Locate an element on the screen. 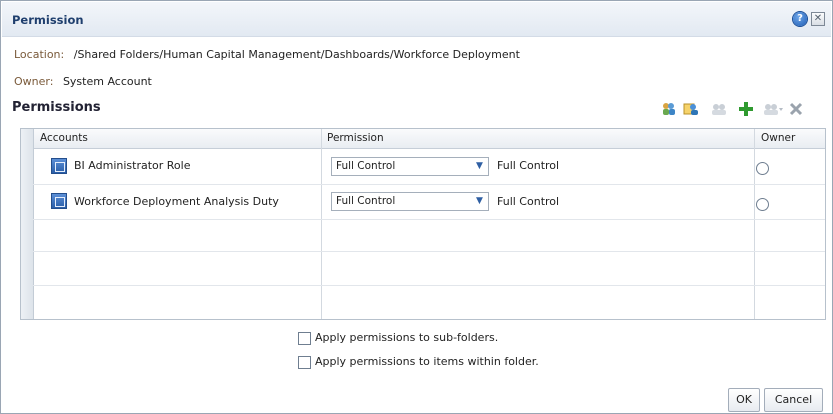 This screenshot has height=414, width=833. items-checkbox is located at coordinates (304, 362).